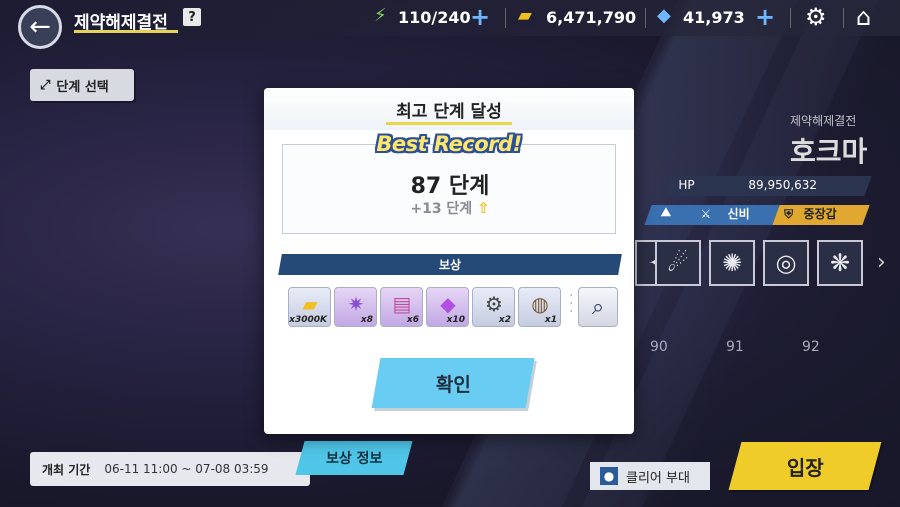  What do you see at coordinates (449, 111) in the screenshot?
I see `modal-title: 최고 단계 달성` at bounding box center [449, 111].